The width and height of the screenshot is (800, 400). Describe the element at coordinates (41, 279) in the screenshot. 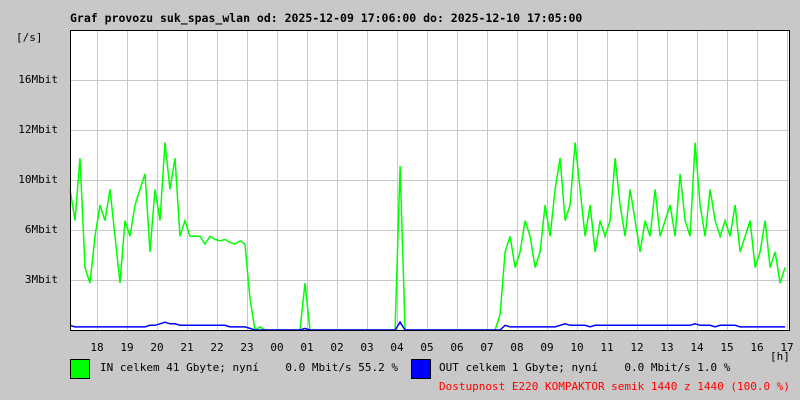

I see `y-tick-label: 3Mbit` at that location.